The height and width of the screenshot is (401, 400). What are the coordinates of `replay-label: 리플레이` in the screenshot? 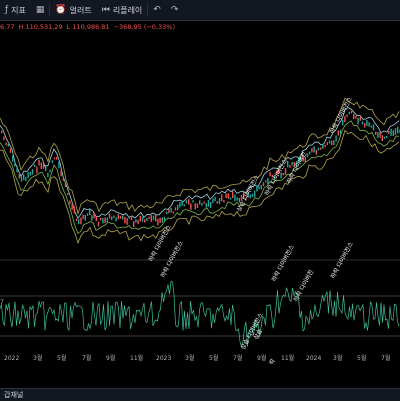 It's located at (127, 10).